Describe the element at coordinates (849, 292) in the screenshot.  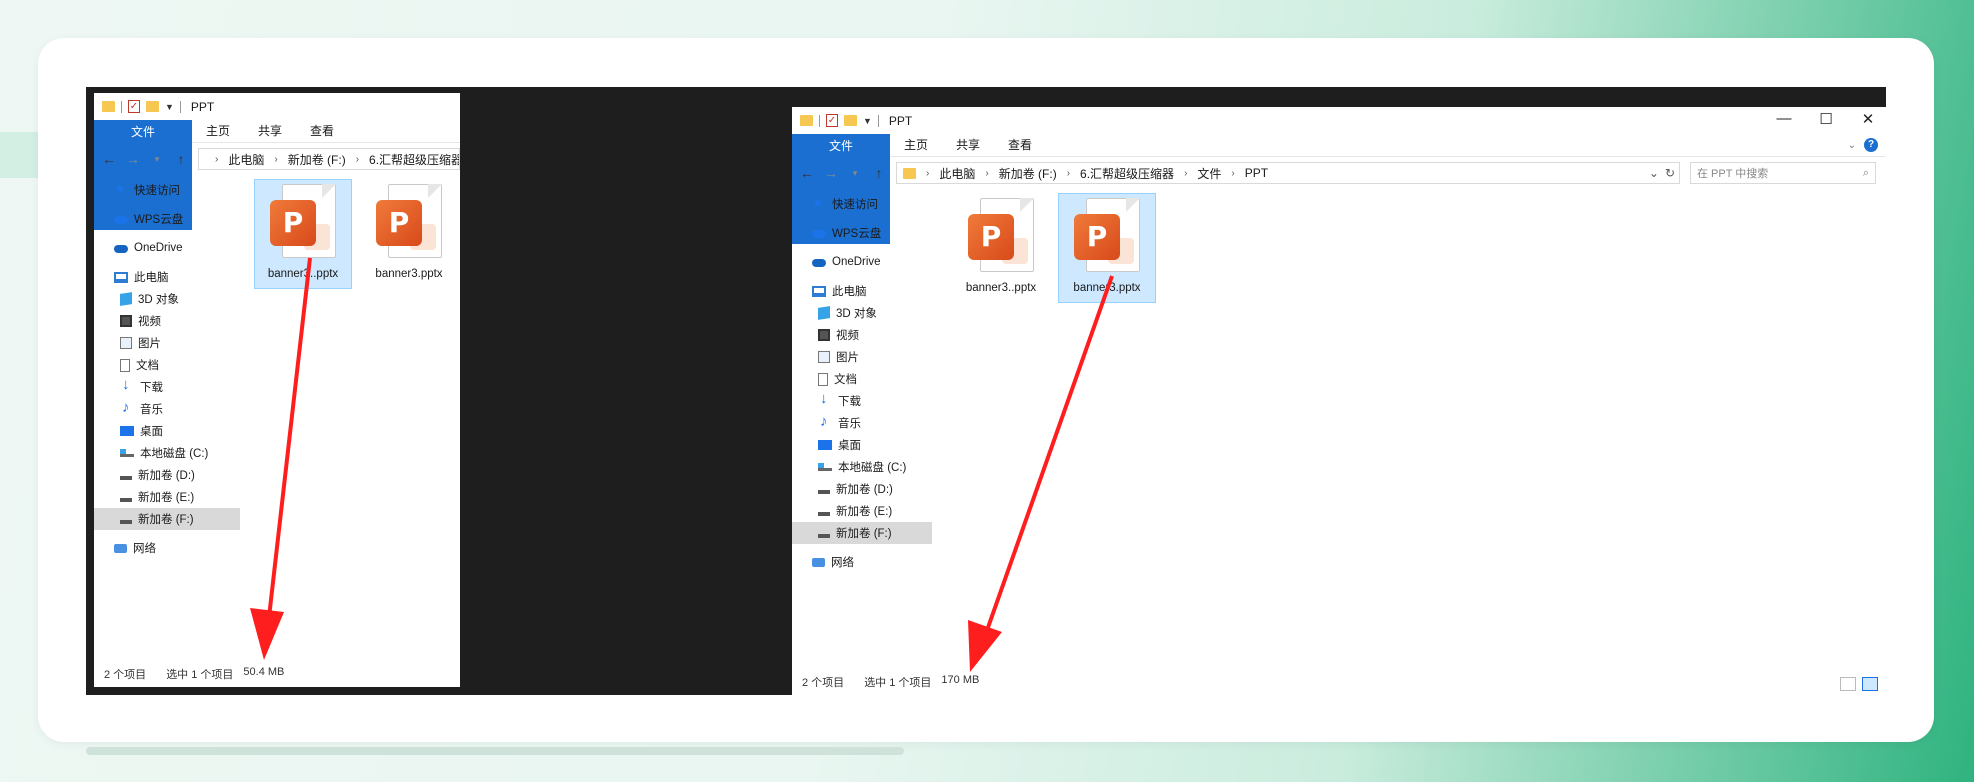
I see `nav-label: 此电脑` at that location.